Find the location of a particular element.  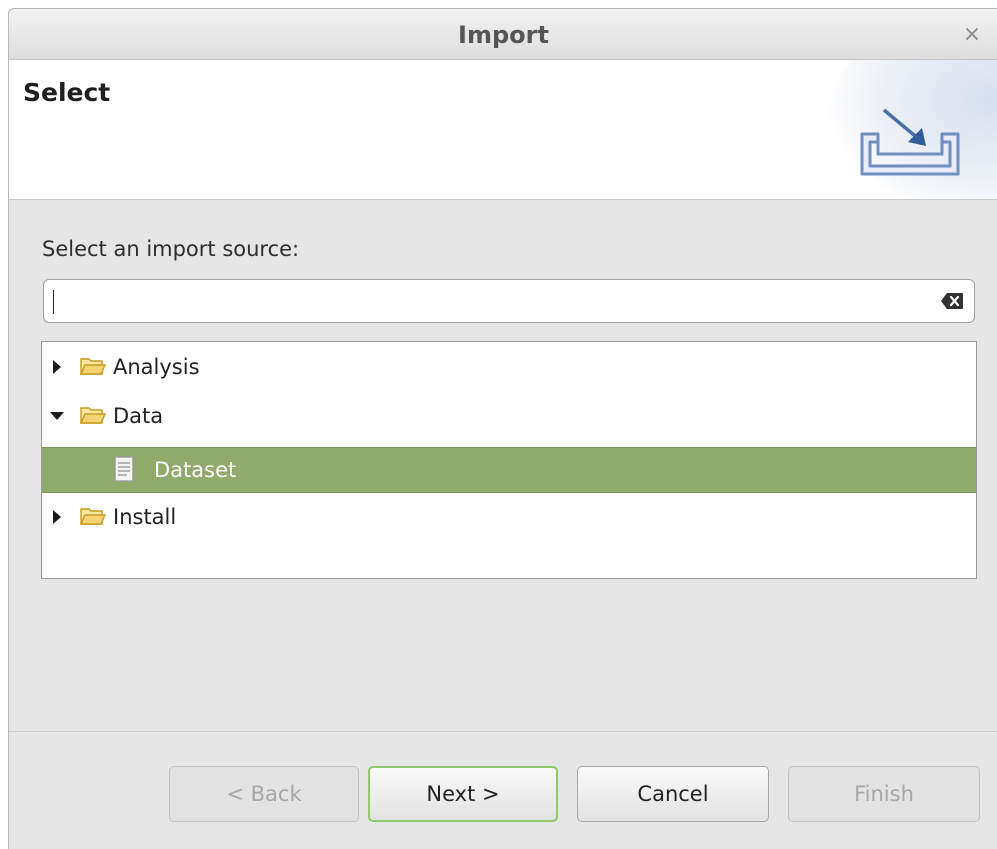

title-bar: Import × is located at coordinates (503, 34).